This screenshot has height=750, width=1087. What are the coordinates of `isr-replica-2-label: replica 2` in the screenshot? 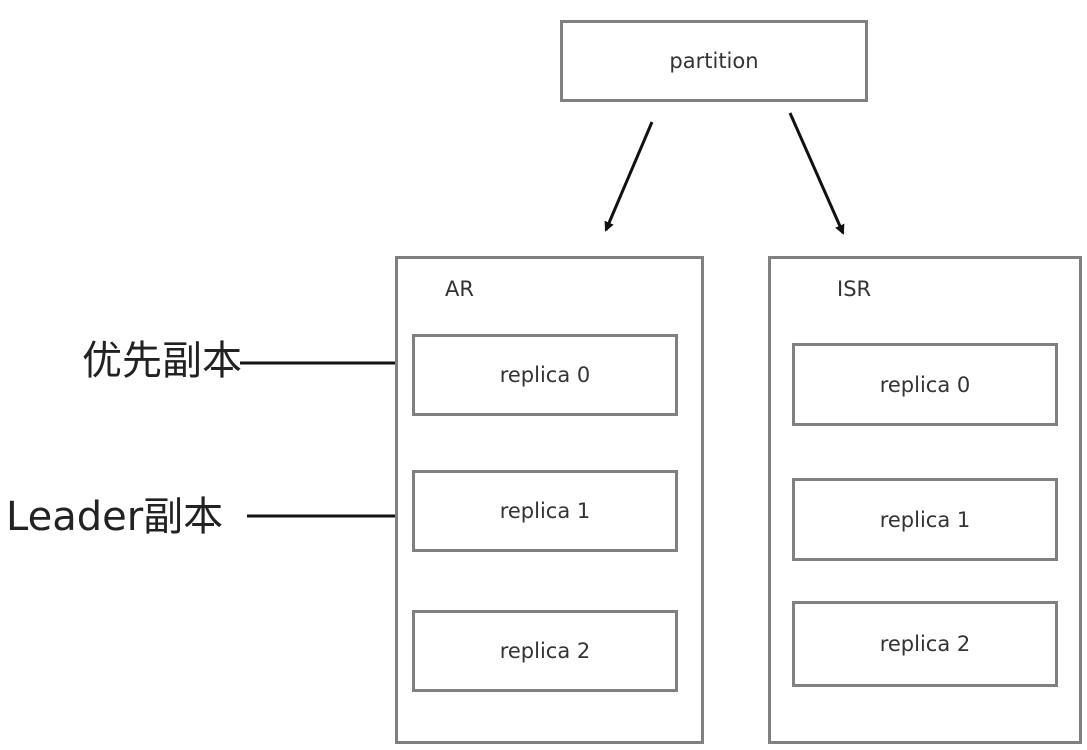 It's located at (925, 644).